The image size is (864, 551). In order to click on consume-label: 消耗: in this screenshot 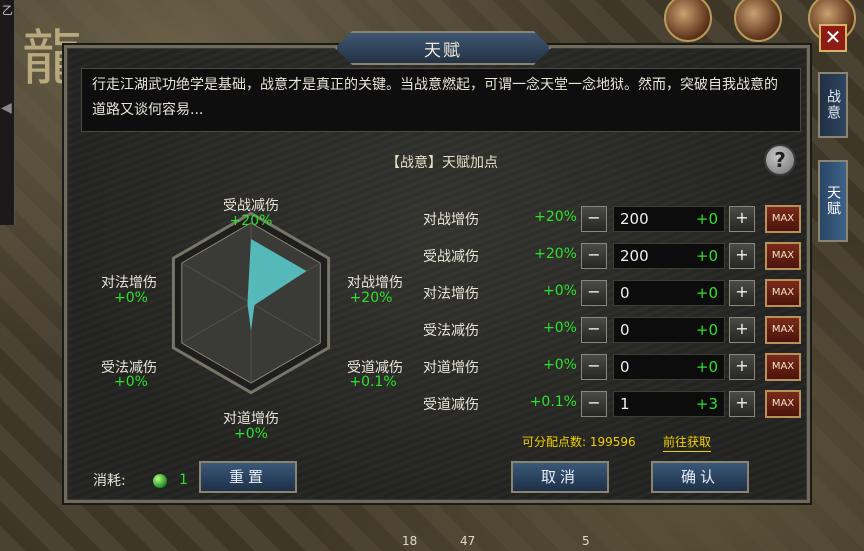, I will do `click(109, 481)`.